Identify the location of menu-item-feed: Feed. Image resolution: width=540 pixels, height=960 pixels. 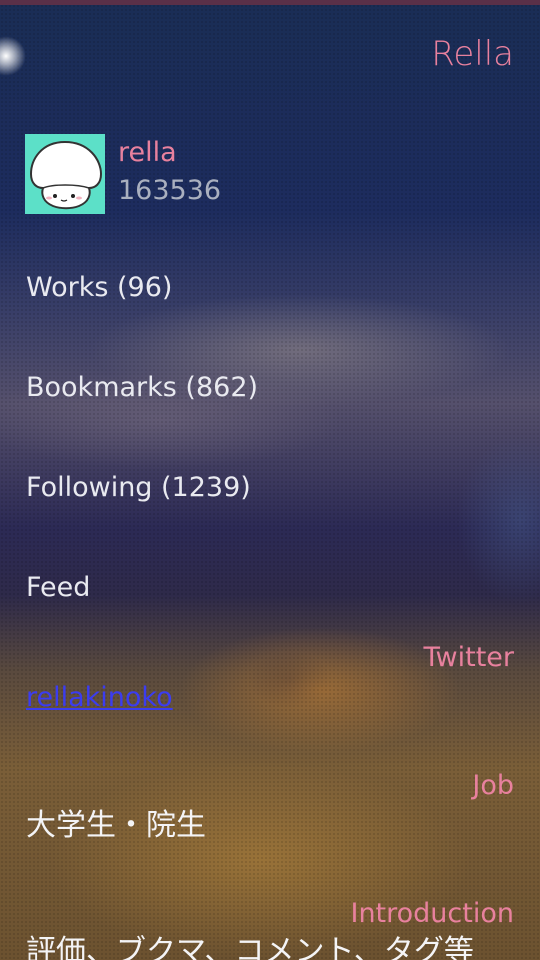
(58, 588).